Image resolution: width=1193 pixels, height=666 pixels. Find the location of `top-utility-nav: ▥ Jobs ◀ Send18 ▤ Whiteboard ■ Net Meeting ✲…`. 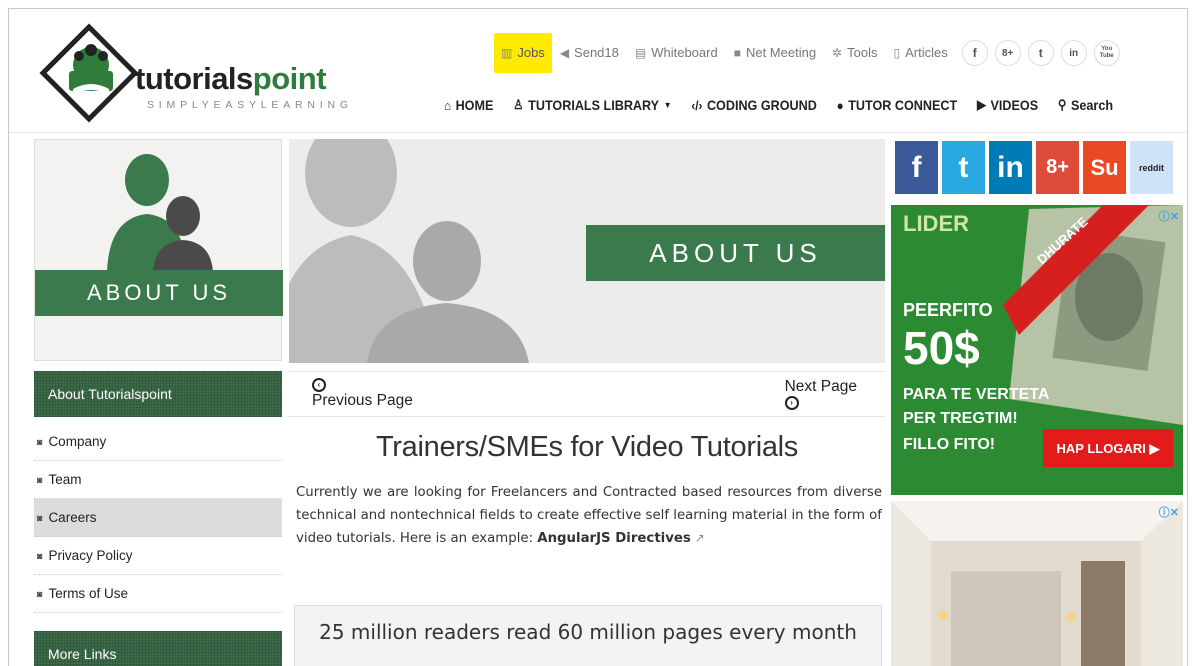

top-utility-nav: ▥ Jobs ◀ Send18 ▤ Whiteboard ■ Net Meeting ✲… is located at coordinates (807, 53).